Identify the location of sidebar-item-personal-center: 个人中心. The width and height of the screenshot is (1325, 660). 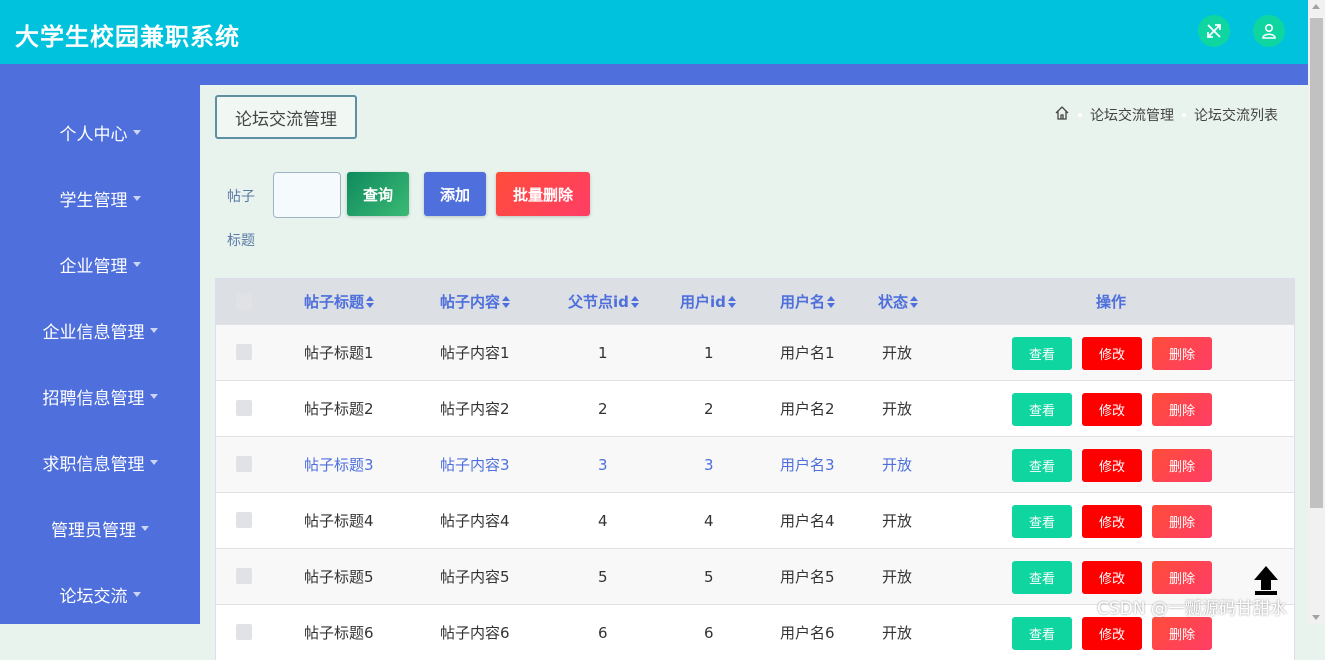
(100, 132).